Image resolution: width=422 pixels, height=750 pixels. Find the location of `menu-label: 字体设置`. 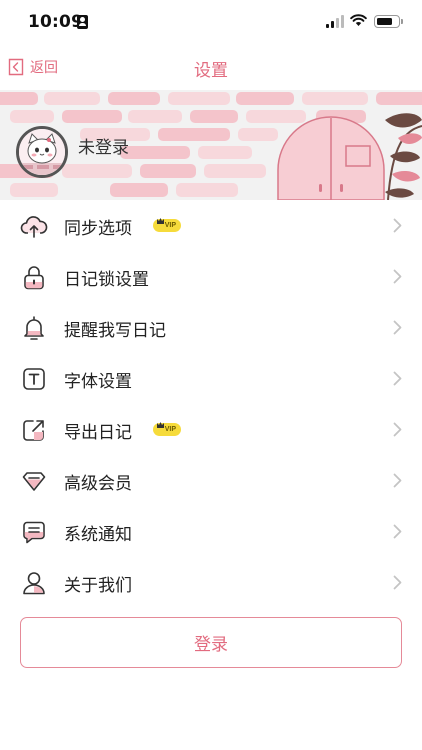

menu-label: 字体设置 is located at coordinates (98, 382).